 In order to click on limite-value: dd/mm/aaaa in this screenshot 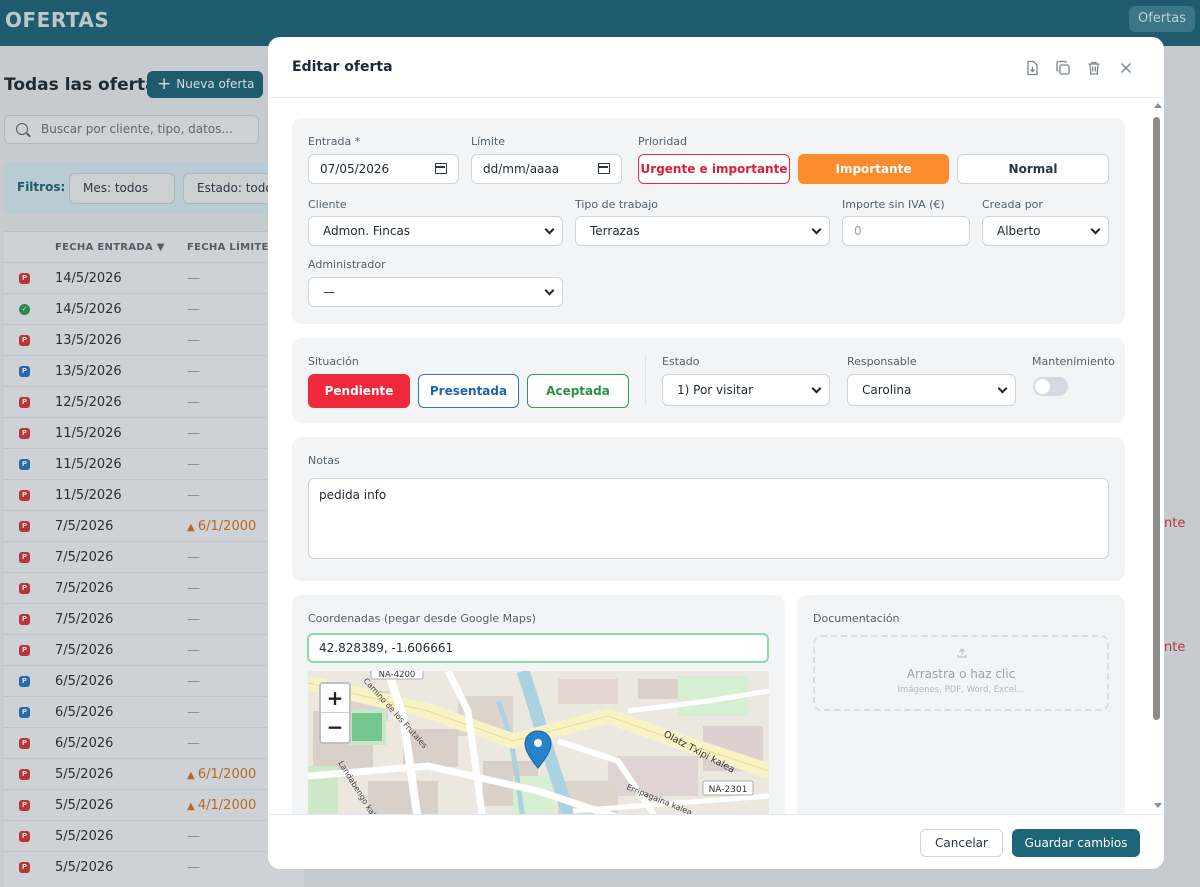, I will do `click(521, 169)`.